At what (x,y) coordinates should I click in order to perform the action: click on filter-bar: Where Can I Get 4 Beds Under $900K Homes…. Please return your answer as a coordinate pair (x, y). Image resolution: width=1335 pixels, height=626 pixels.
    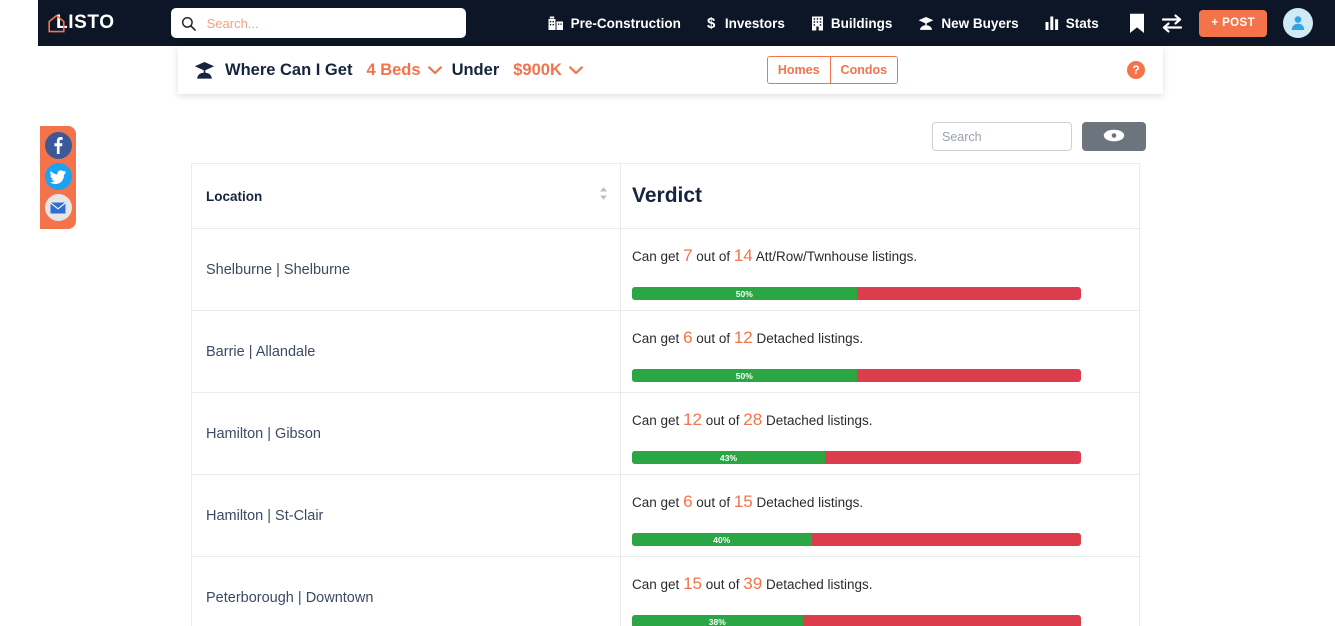
    Looking at the image, I should click on (670, 70).